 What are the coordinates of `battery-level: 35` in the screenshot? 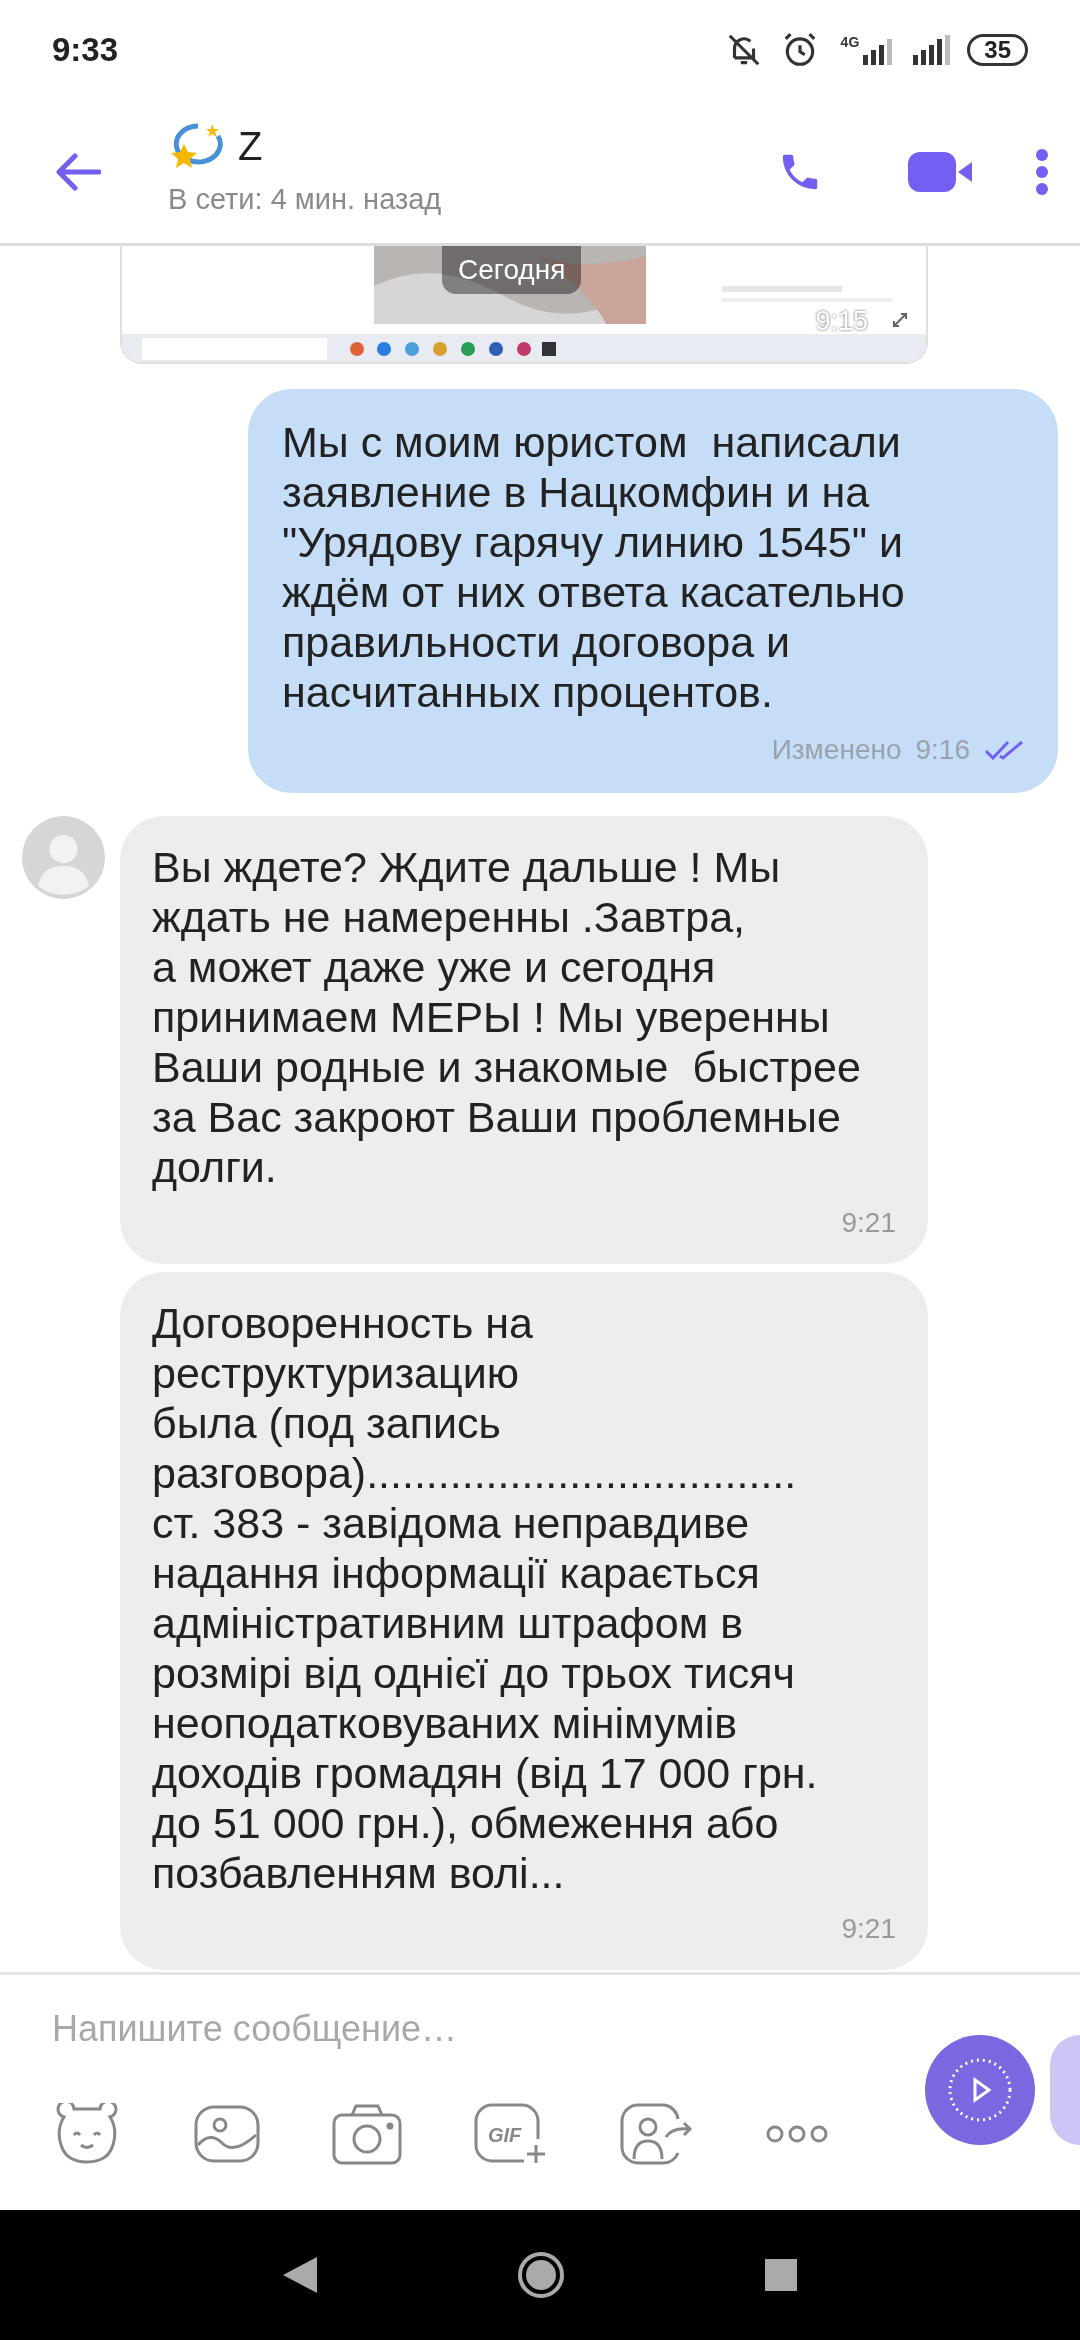 It's located at (997, 50).